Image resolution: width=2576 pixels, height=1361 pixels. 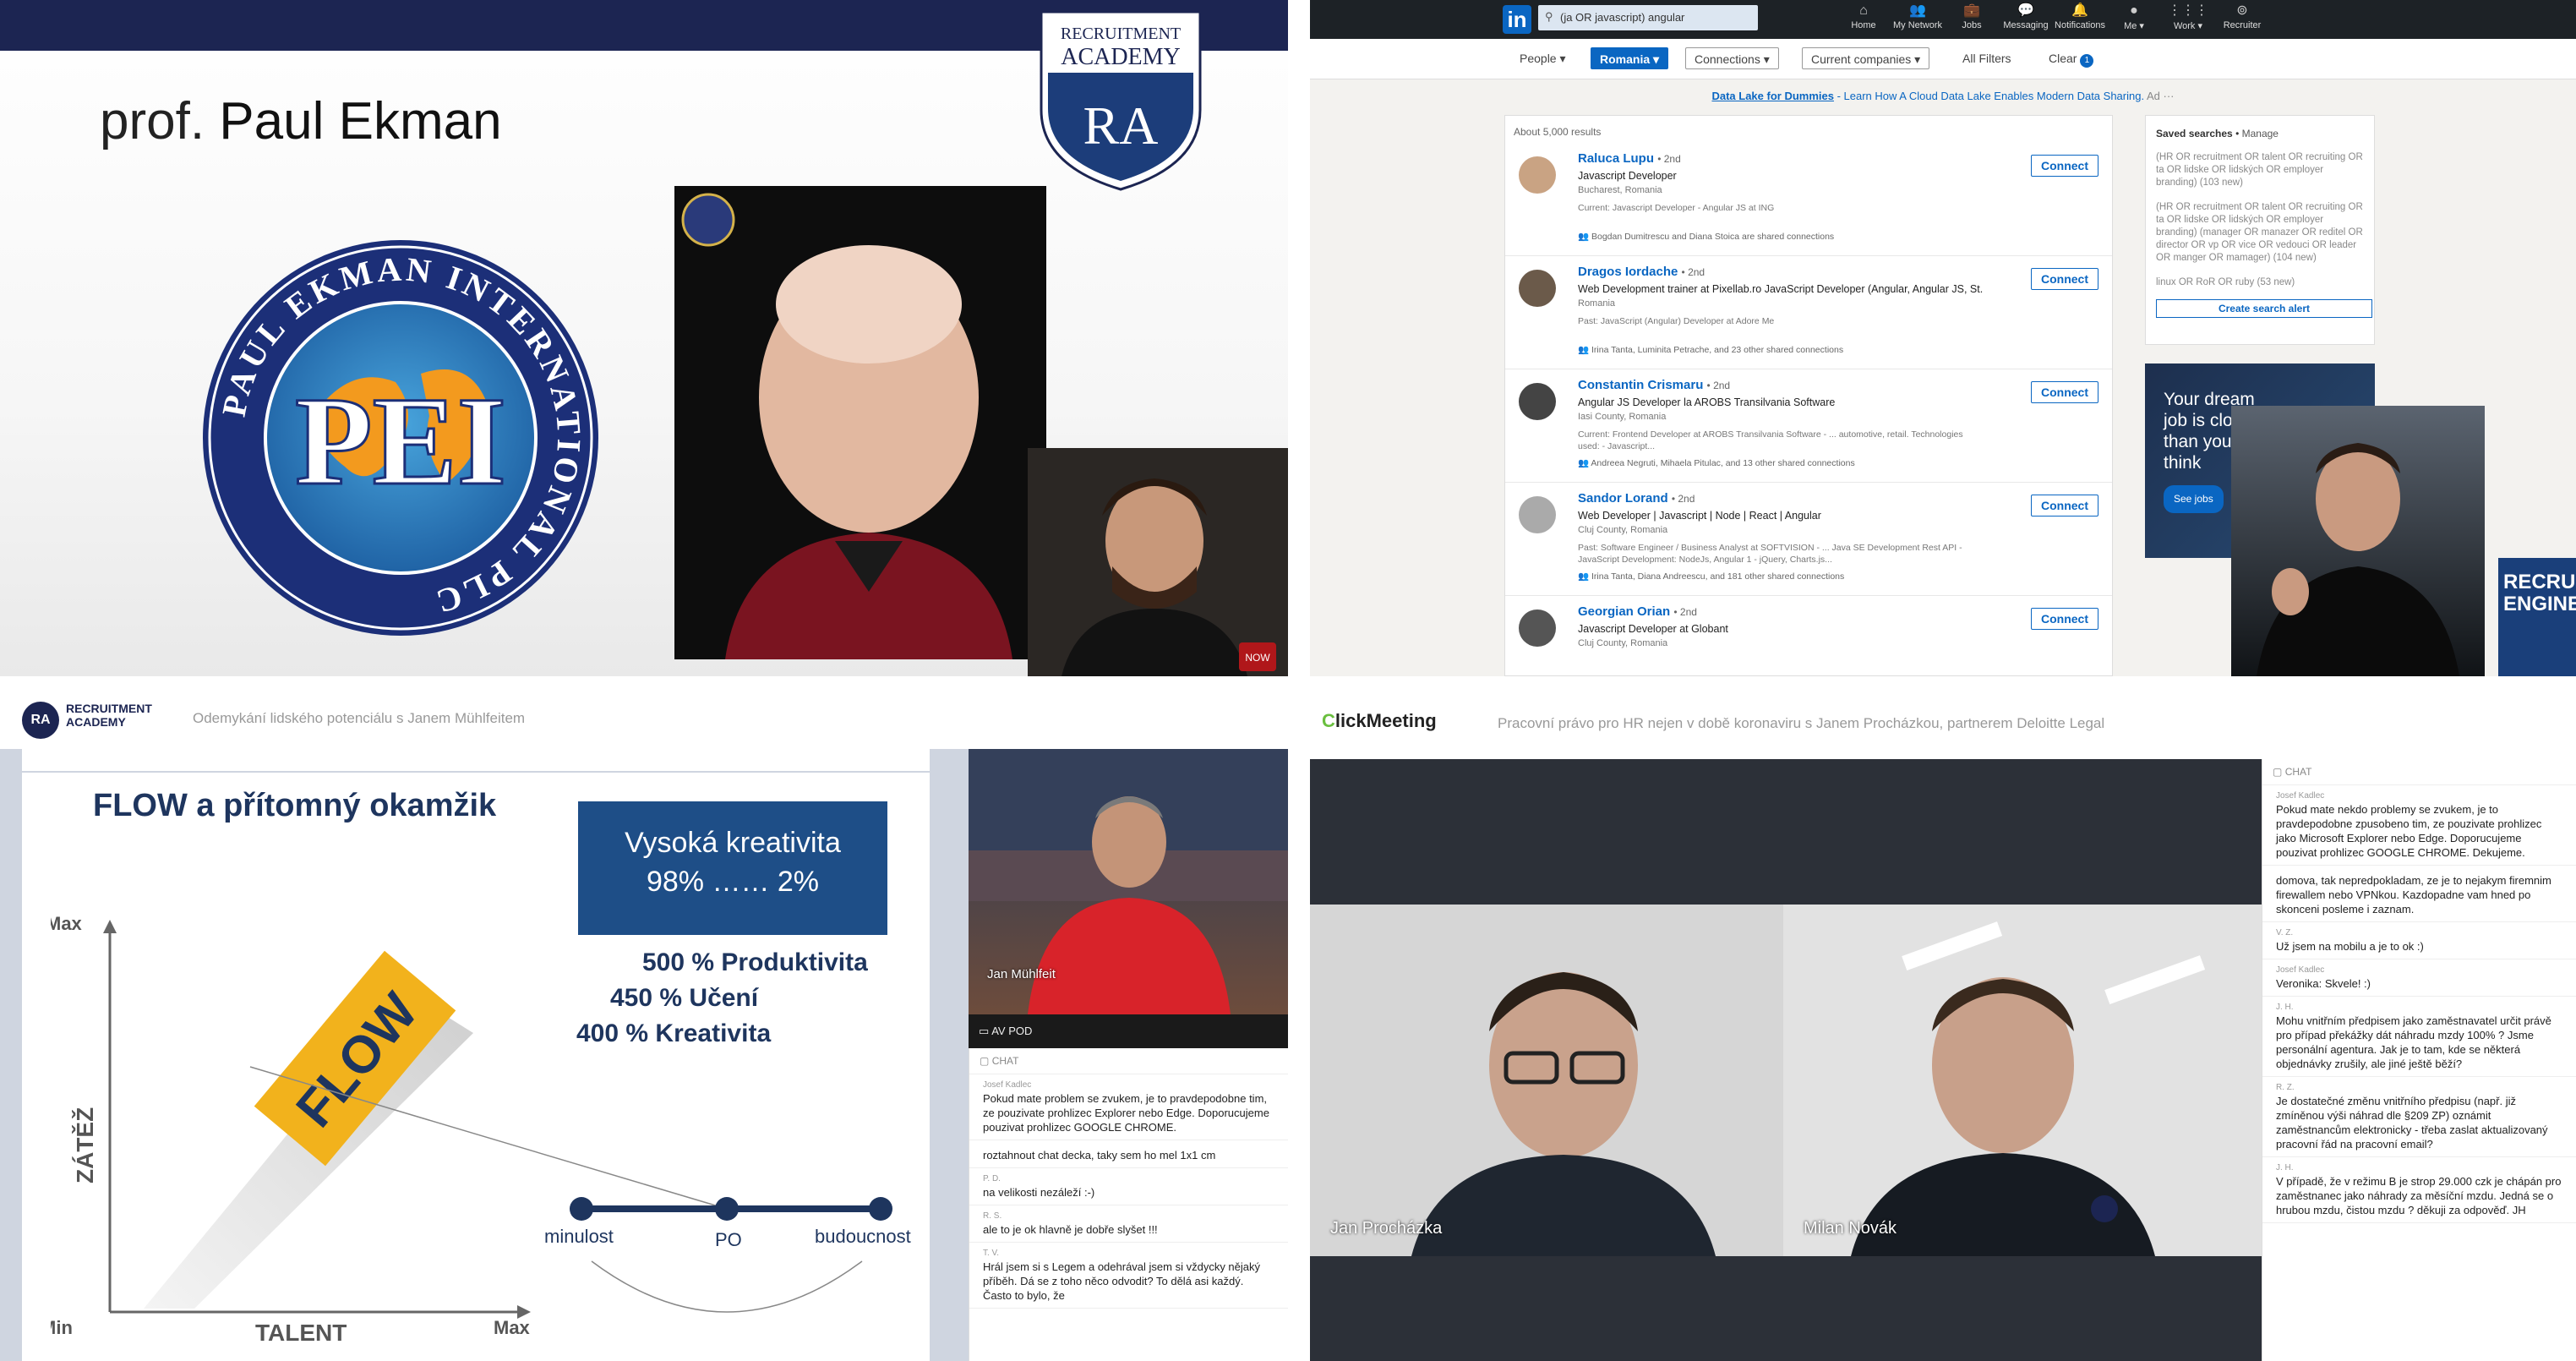 I want to click on chat-user: V. Z., so click(x=2285, y=932).